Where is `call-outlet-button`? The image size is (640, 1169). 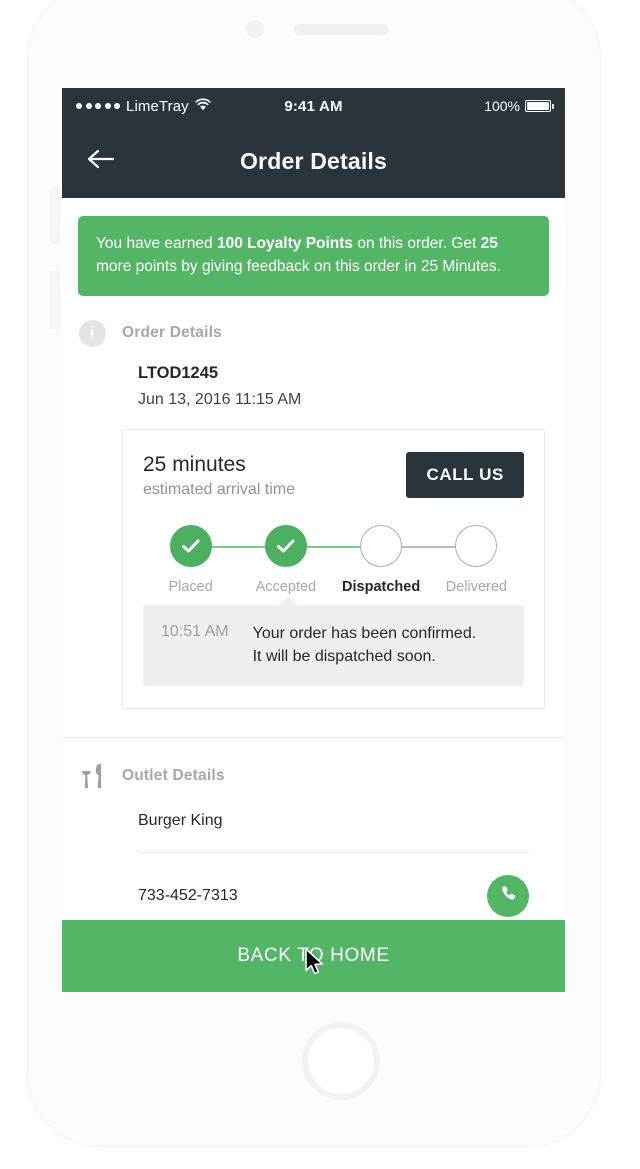
call-outlet-button is located at coordinates (508, 896).